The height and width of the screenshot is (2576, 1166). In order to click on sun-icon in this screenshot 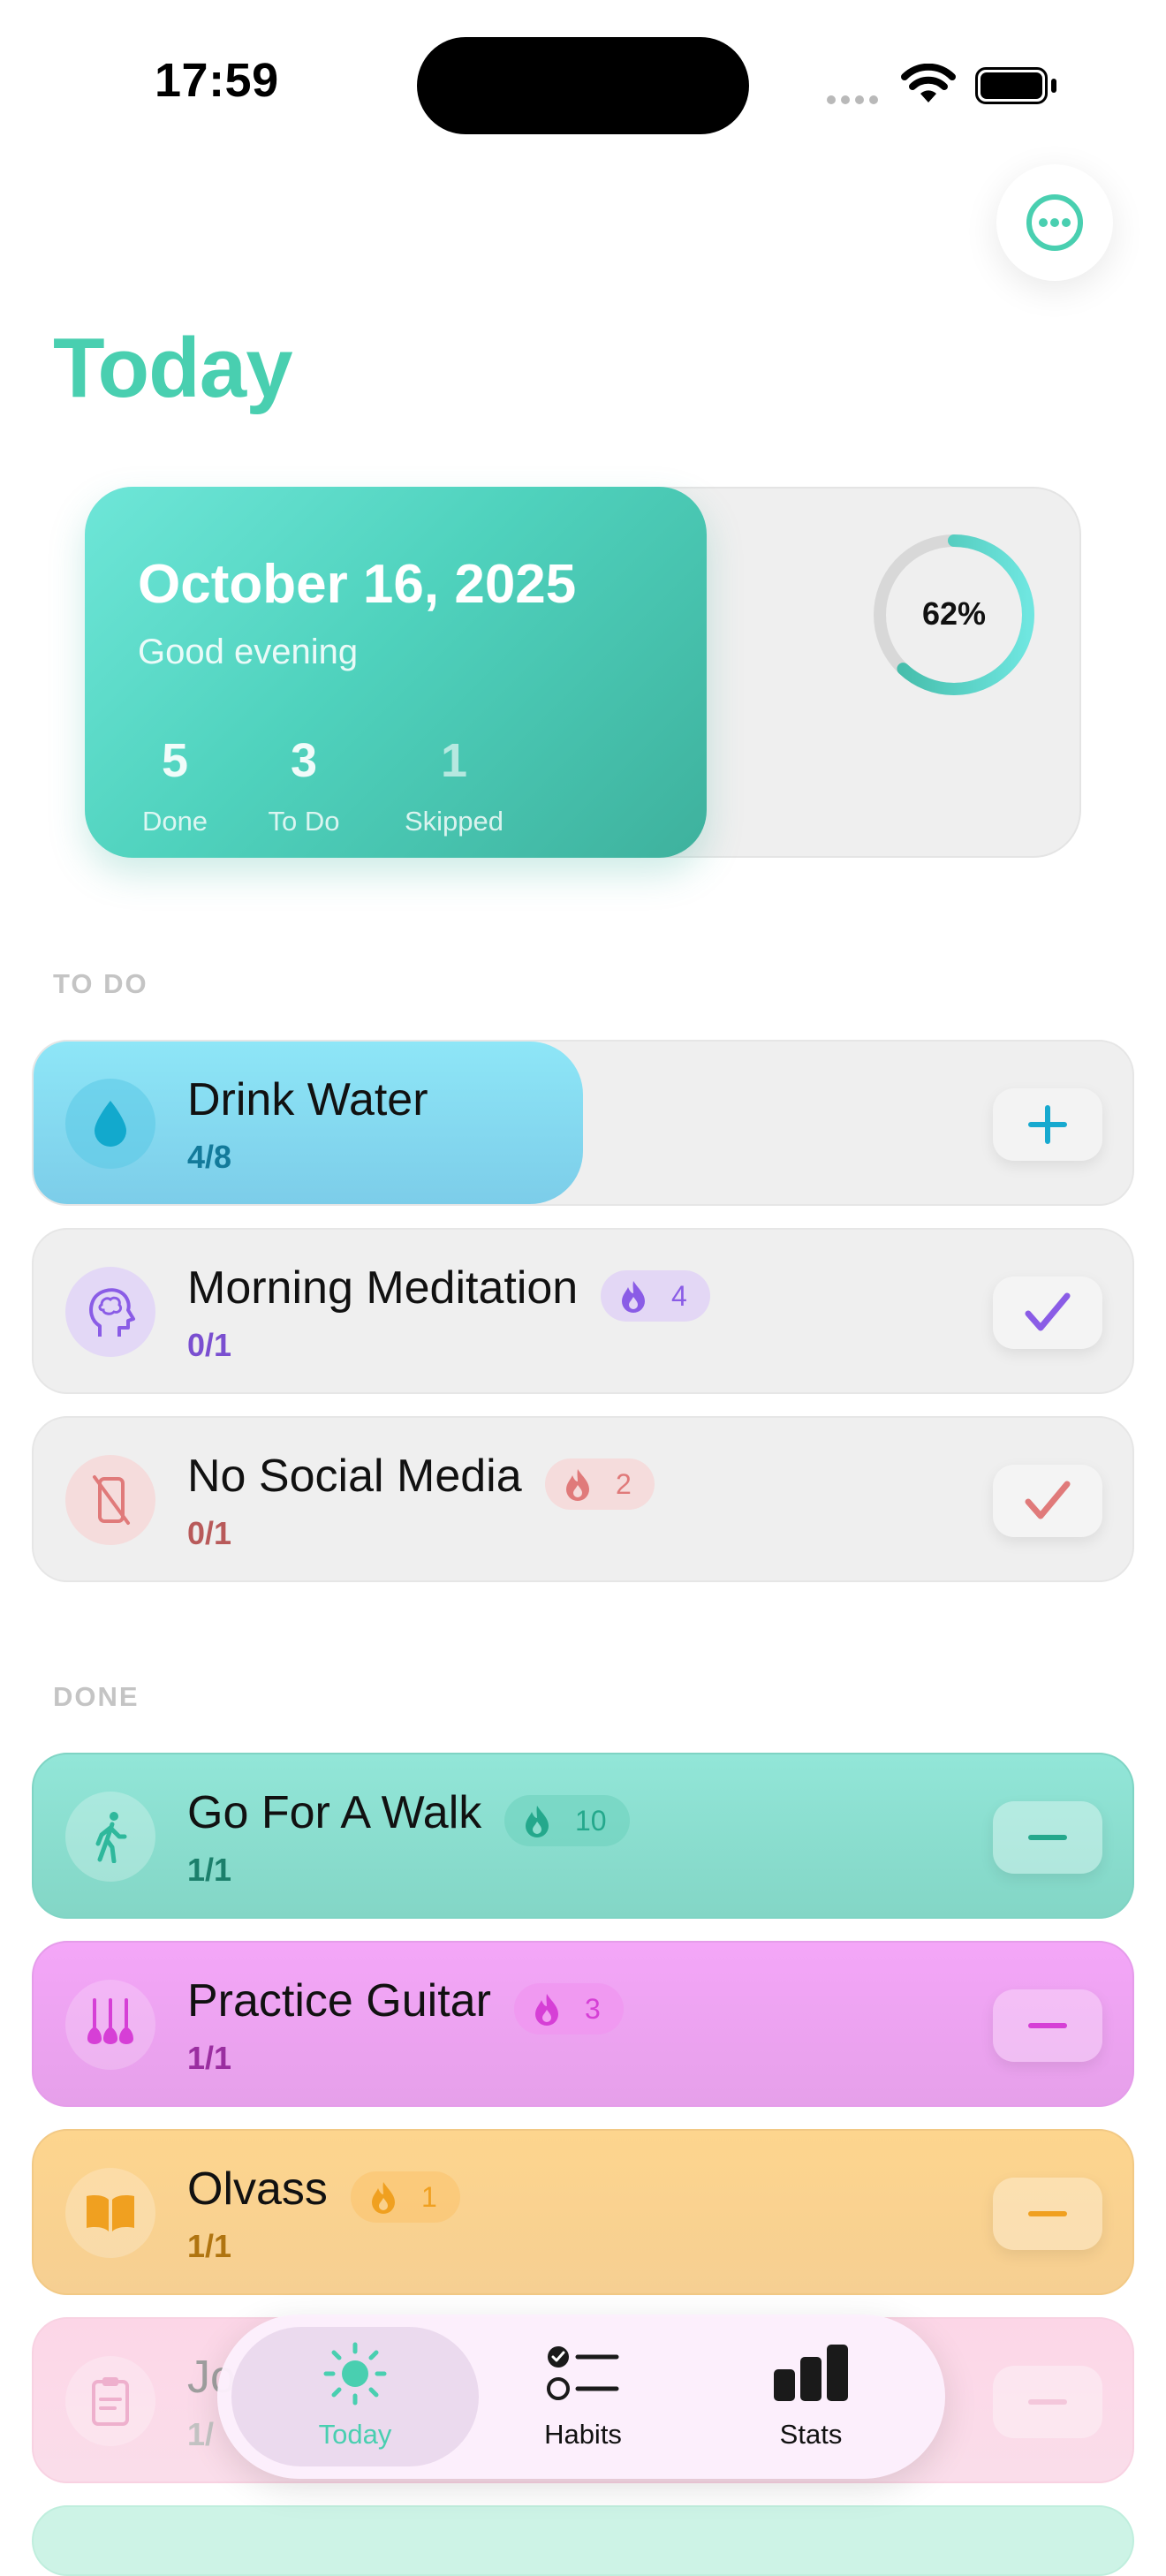, I will do `click(355, 2374)`.